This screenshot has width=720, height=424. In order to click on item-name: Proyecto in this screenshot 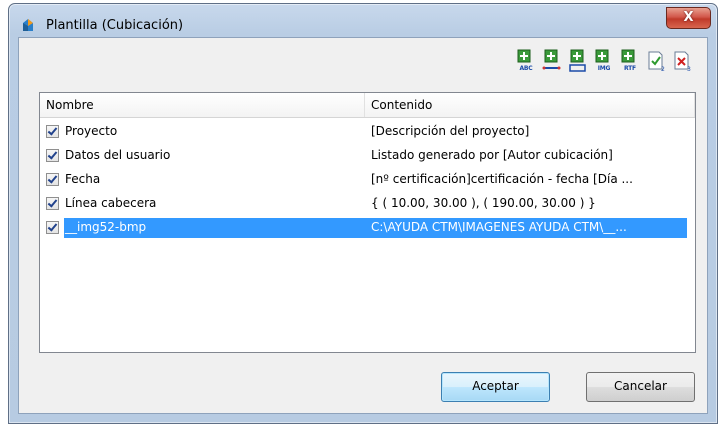, I will do `click(91, 131)`.